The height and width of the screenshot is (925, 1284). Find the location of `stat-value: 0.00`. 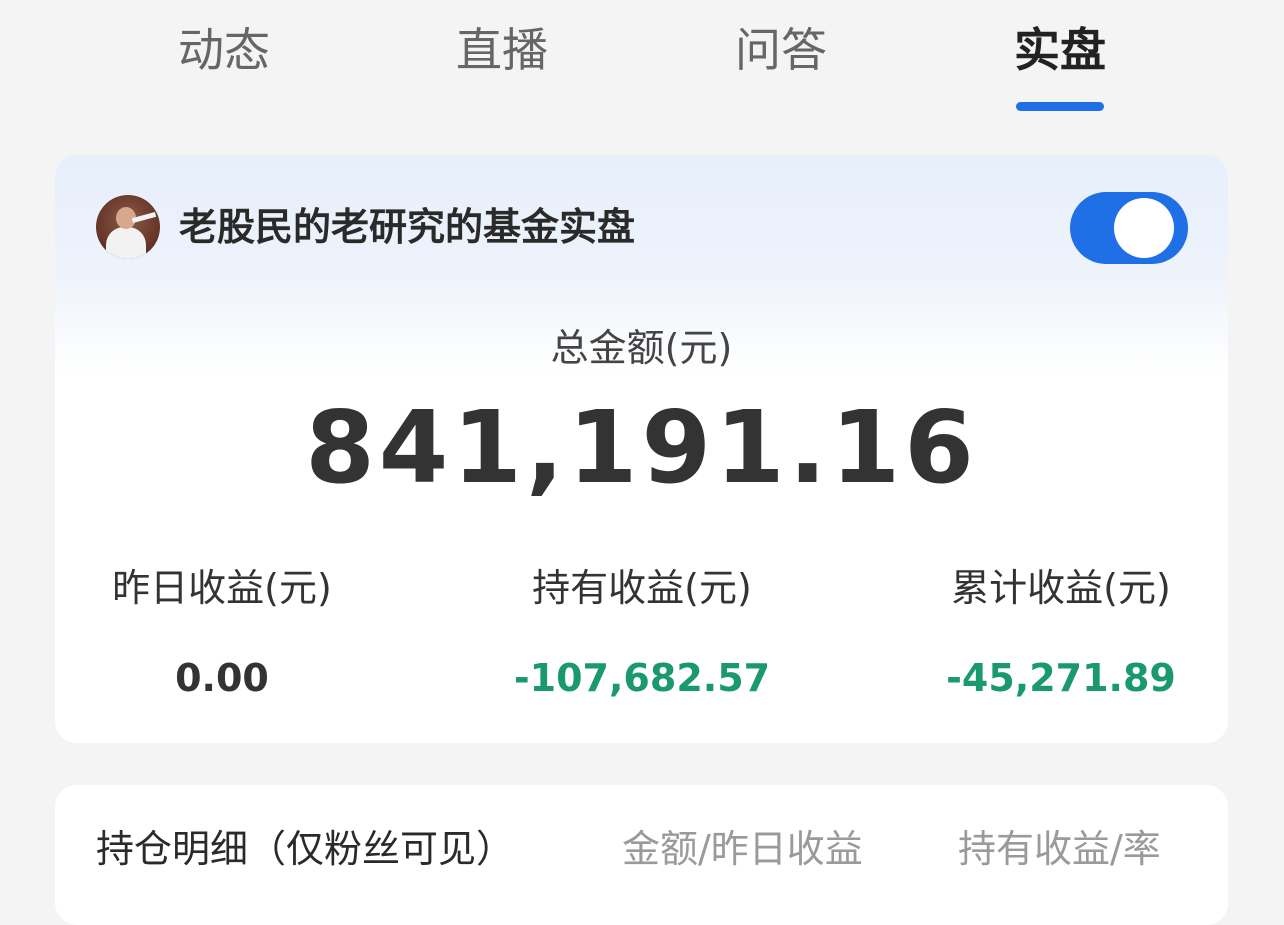

stat-value: 0.00 is located at coordinates (222, 678).